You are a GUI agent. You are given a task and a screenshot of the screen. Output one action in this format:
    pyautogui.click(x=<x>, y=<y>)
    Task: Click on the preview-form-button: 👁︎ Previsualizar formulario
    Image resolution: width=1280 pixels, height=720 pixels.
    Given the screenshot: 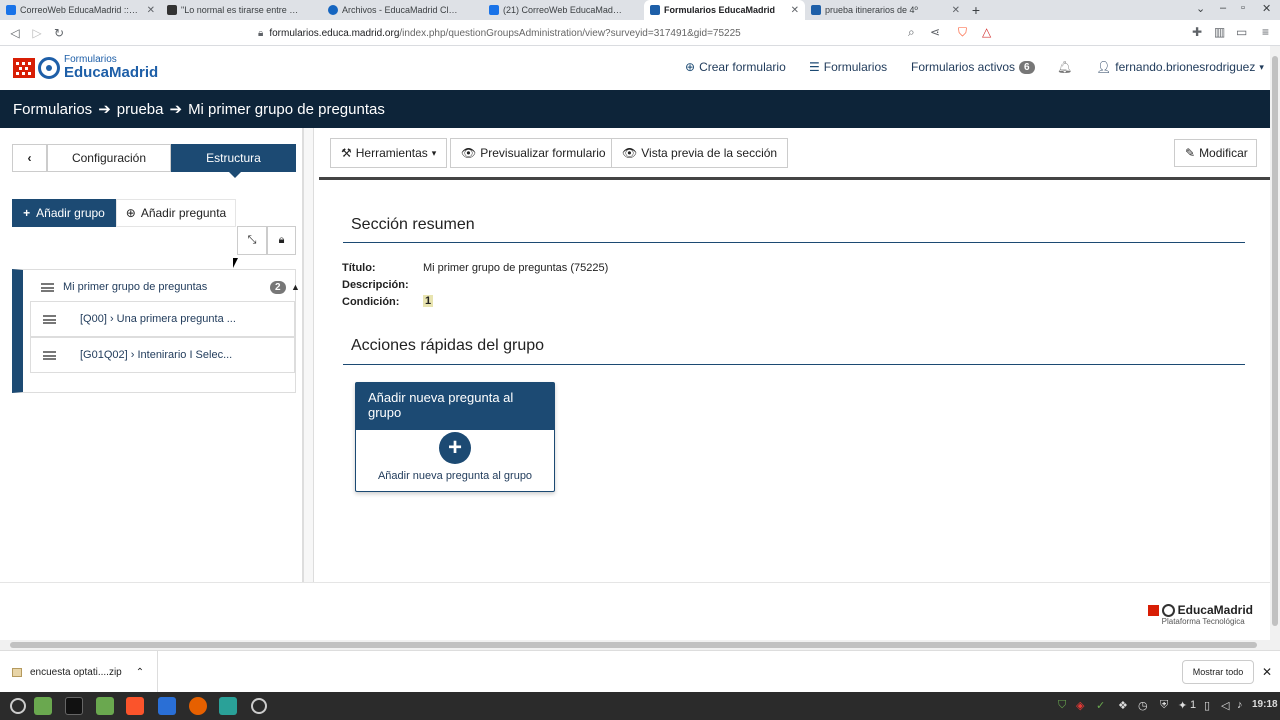 What is the action you would take?
    pyautogui.click(x=533, y=153)
    